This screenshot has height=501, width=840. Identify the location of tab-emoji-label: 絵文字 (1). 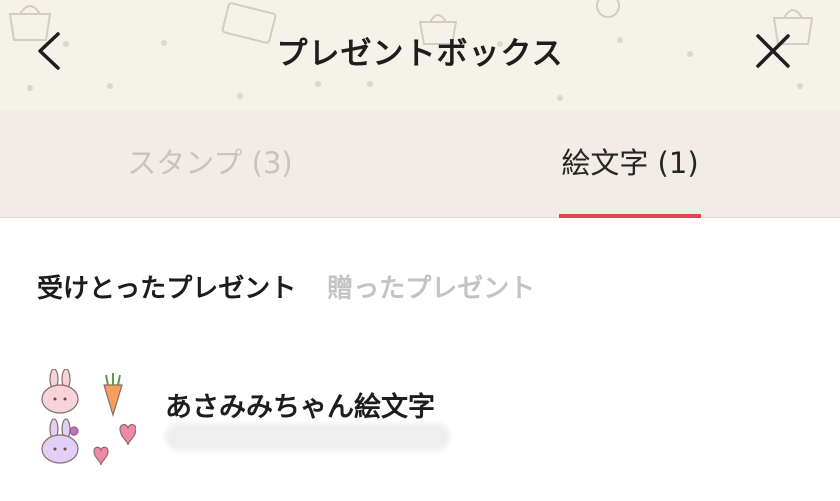
(630, 163).